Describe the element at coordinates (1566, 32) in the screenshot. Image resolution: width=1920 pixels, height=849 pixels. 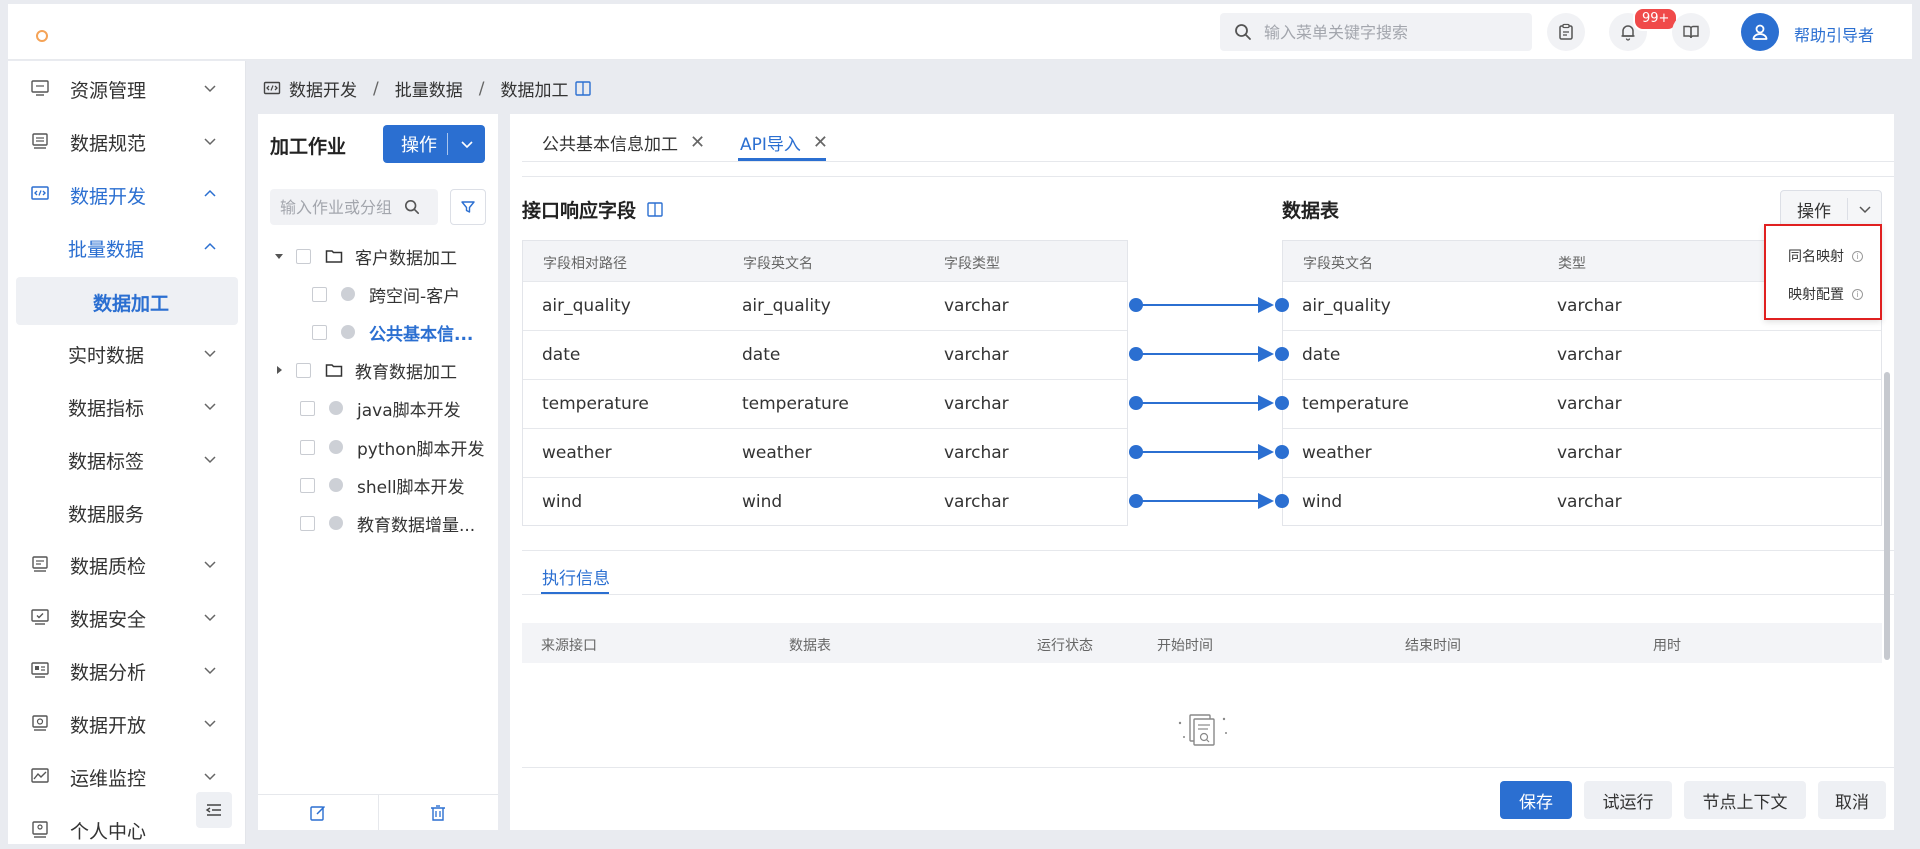
I see `task-button` at that location.